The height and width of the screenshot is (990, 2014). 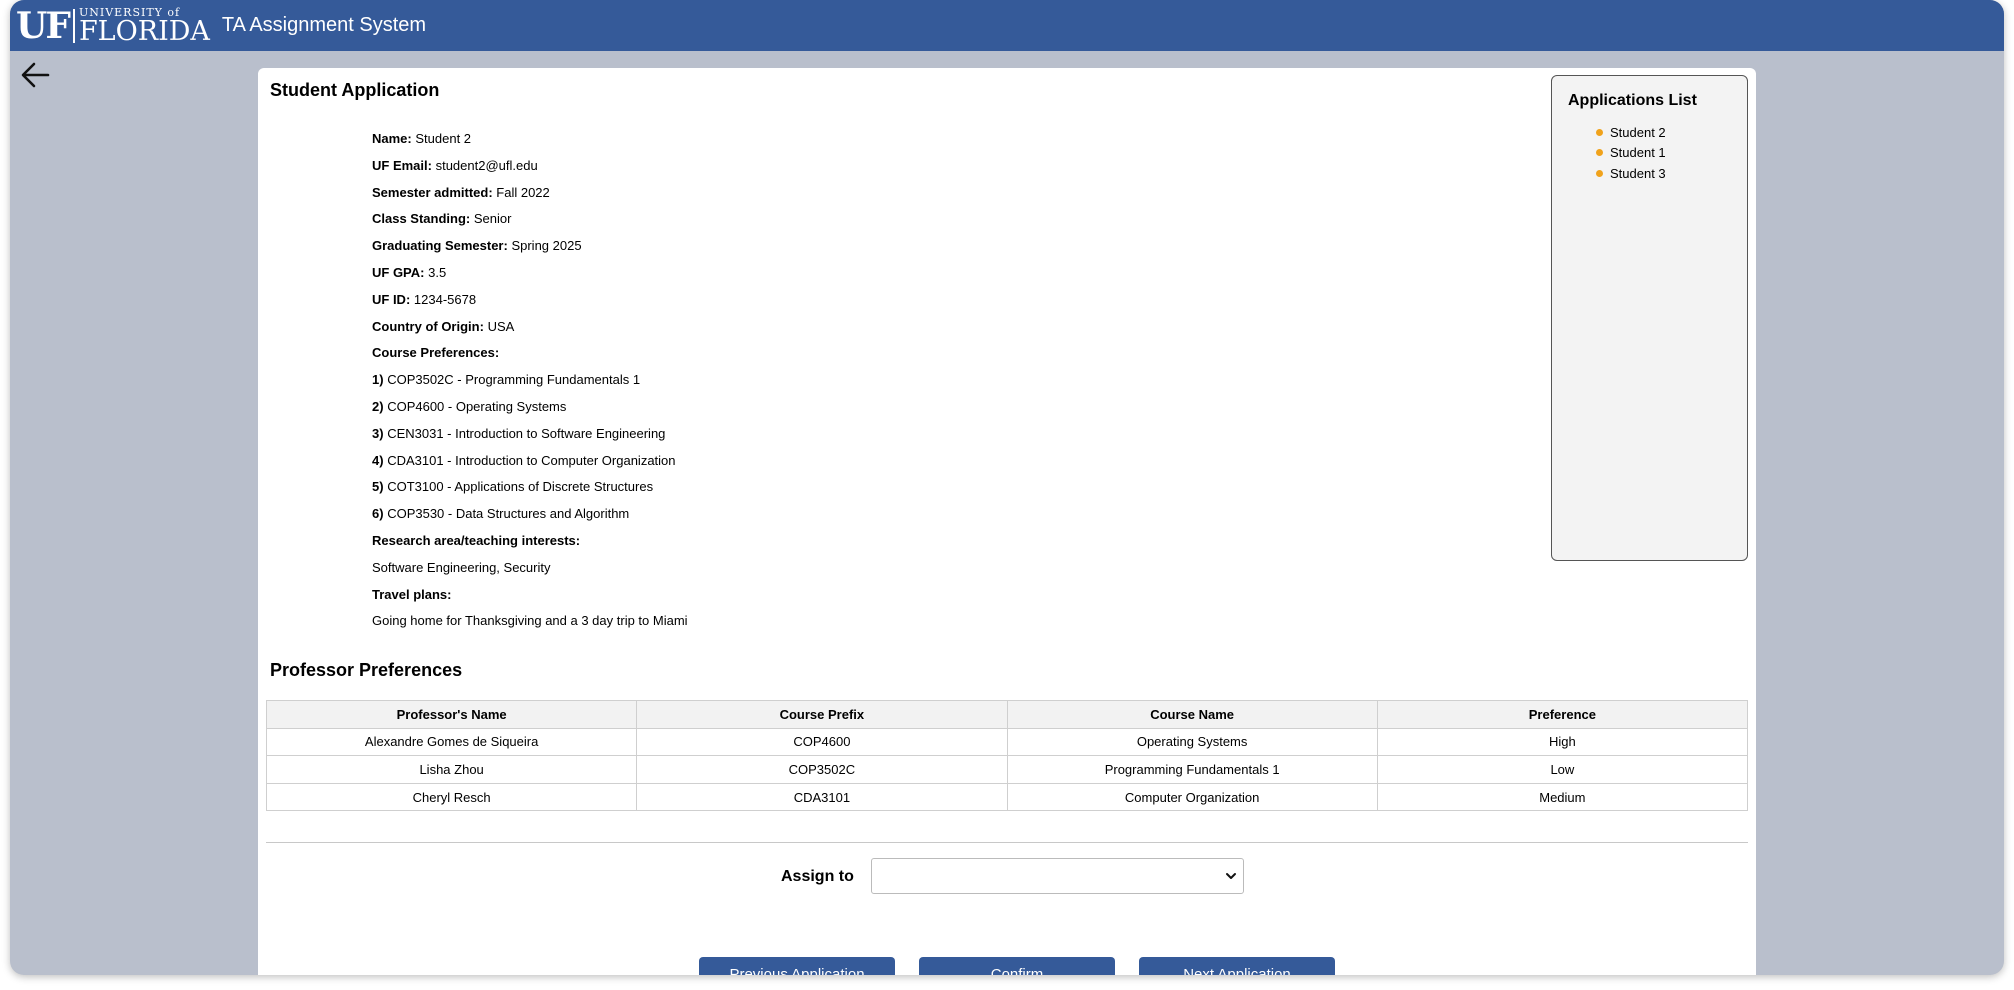 I want to click on course-preference-item: 2) COP4600 - Operating Systems, so click(x=530, y=412).